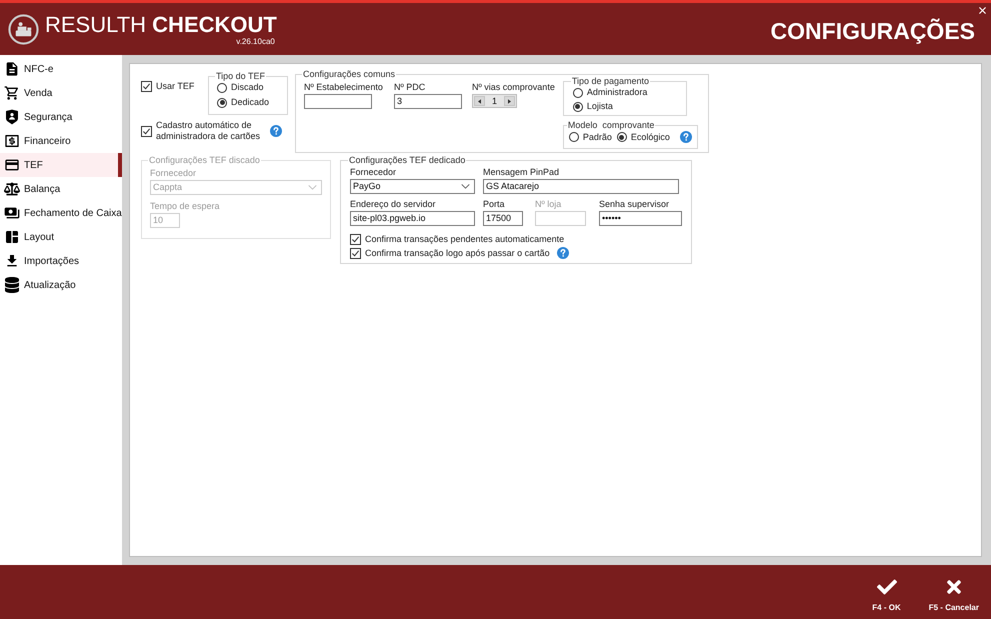  I want to click on app-name: RESULTH CHECKOUT, so click(161, 24).